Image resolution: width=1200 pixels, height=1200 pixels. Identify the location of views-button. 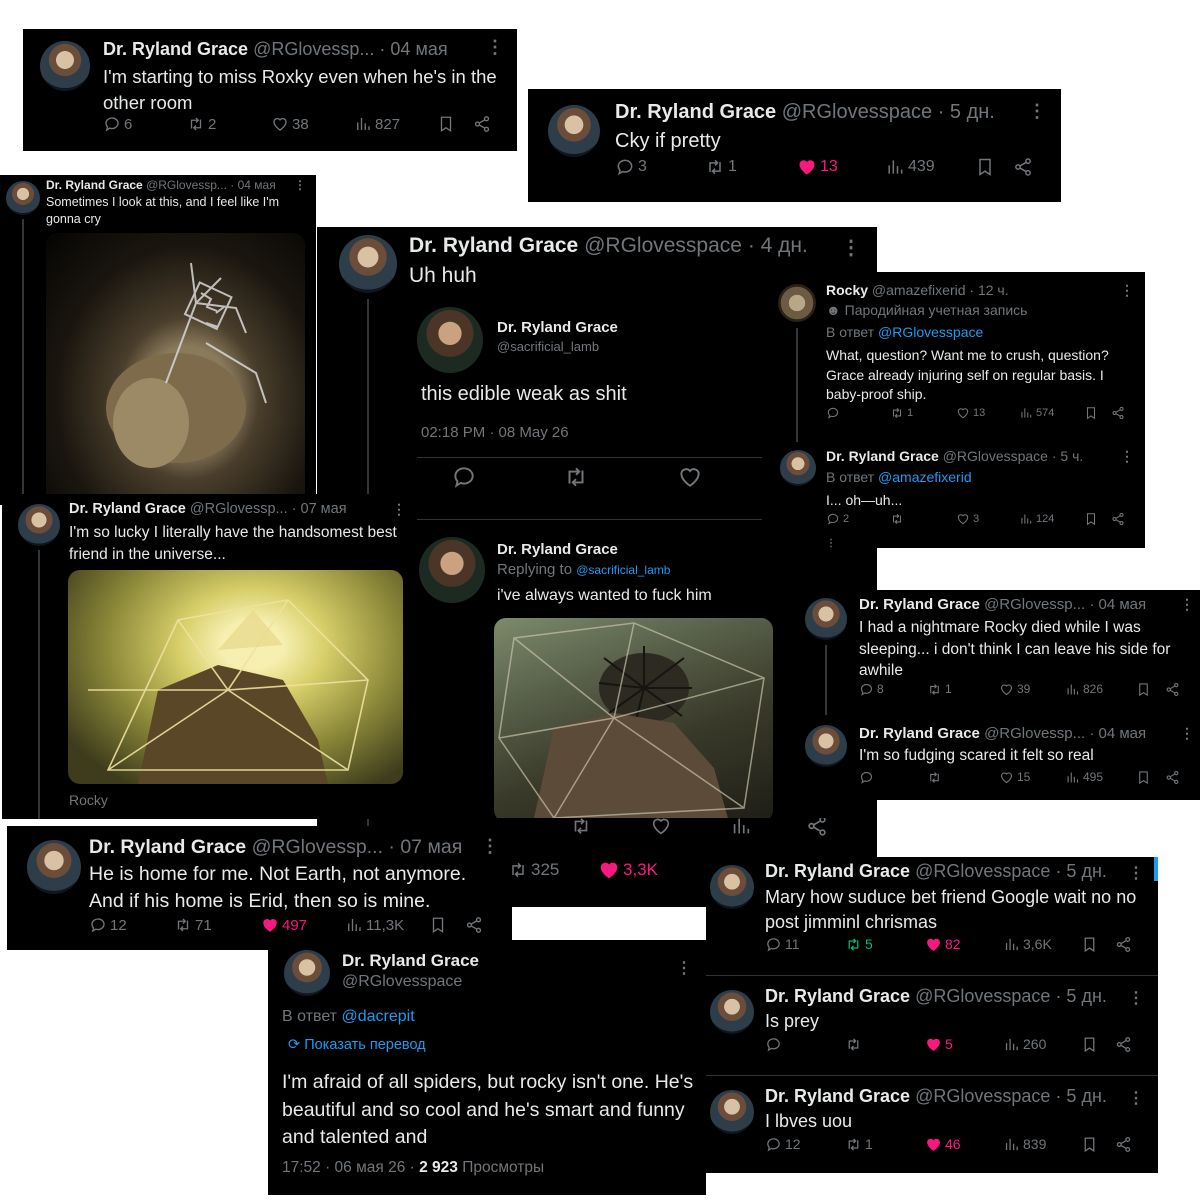
(741, 827).